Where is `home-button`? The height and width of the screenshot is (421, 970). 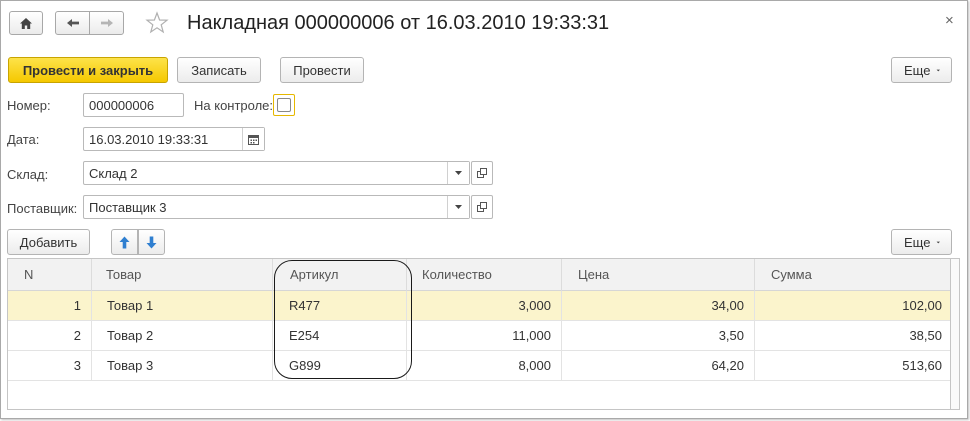
home-button is located at coordinates (26, 23).